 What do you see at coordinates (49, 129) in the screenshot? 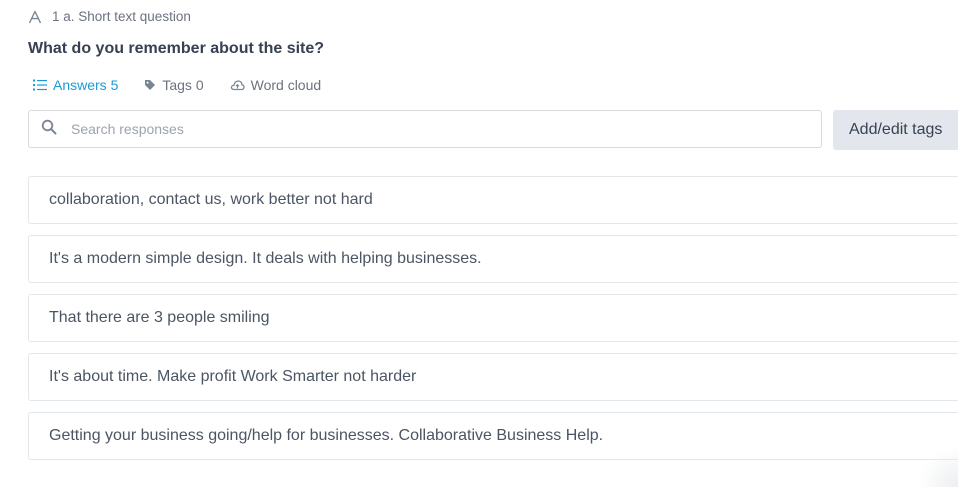
I see `search-icon` at bounding box center [49, 129].